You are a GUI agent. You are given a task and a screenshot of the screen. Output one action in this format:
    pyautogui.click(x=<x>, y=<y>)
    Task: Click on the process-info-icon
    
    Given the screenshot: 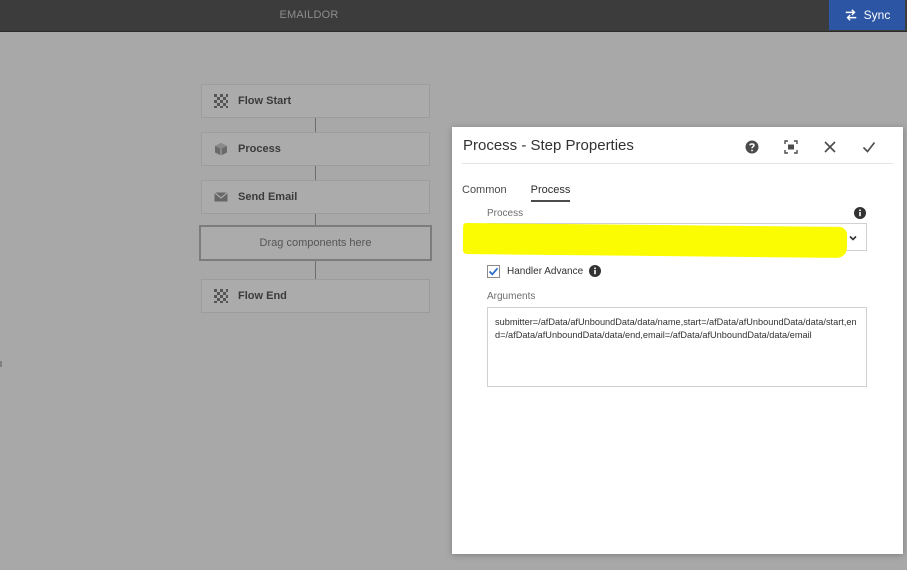 What is the action you would take?
    pyautogui.click(x=860, y=213)
    